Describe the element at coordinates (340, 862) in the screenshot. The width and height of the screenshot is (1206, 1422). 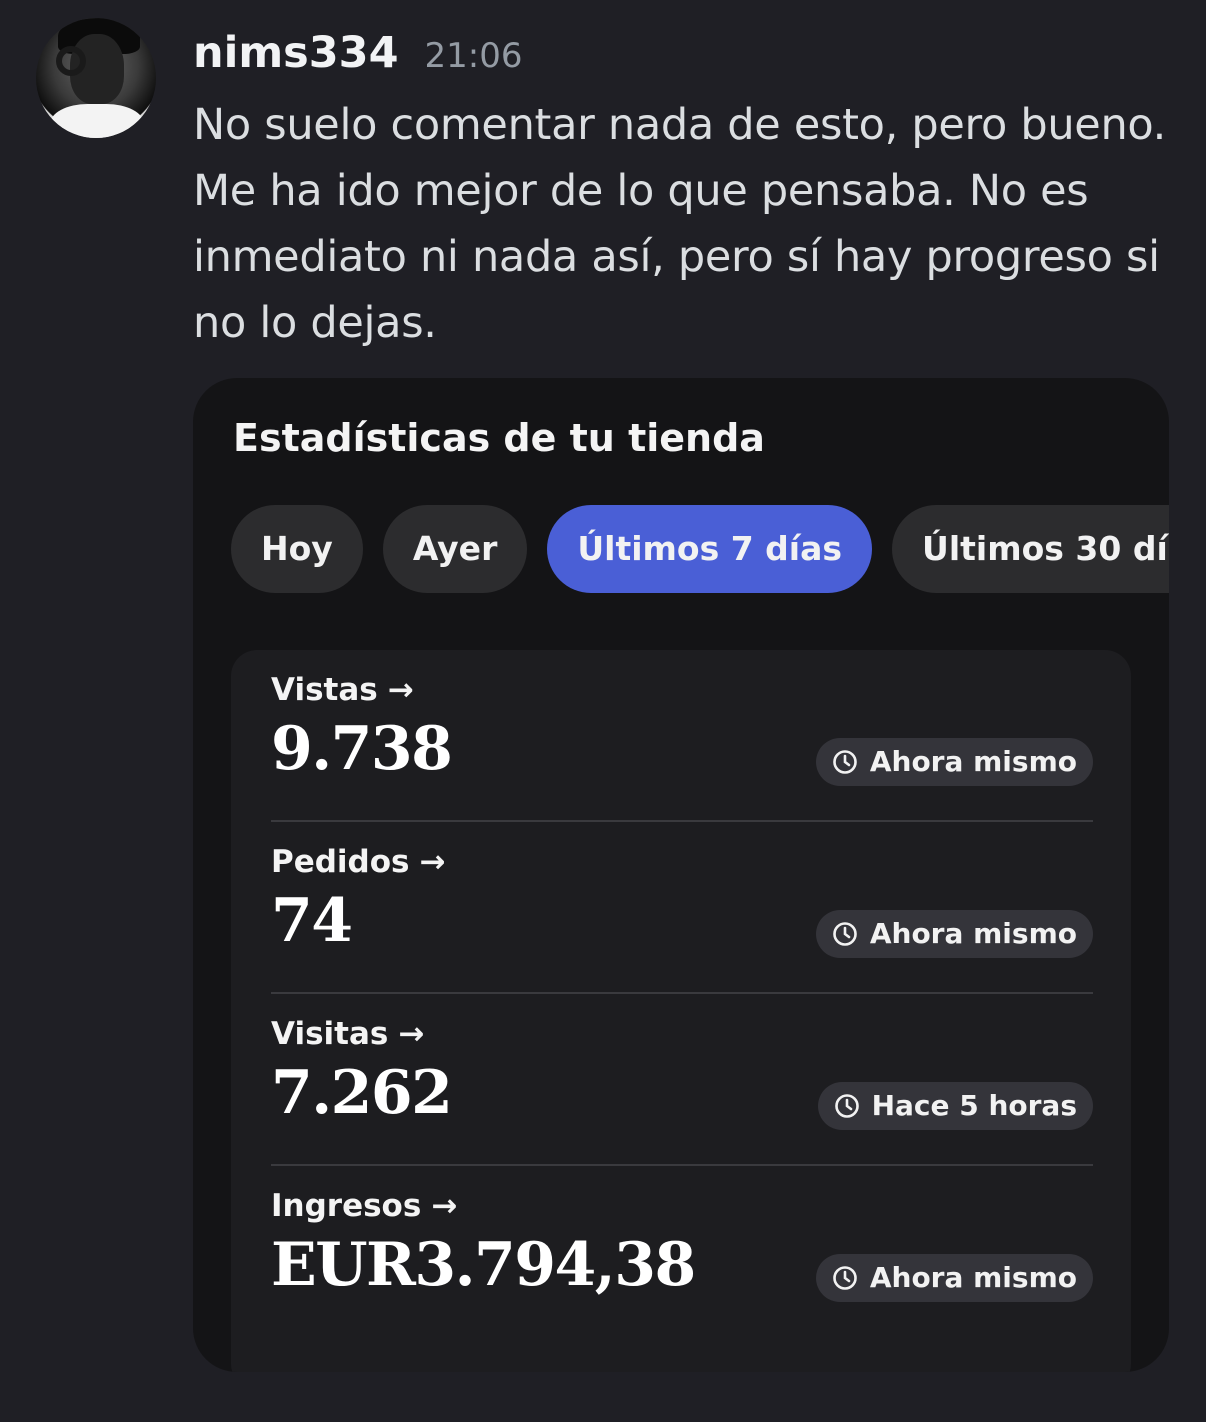
I see `stat-label-text: Pedidos` at that location.